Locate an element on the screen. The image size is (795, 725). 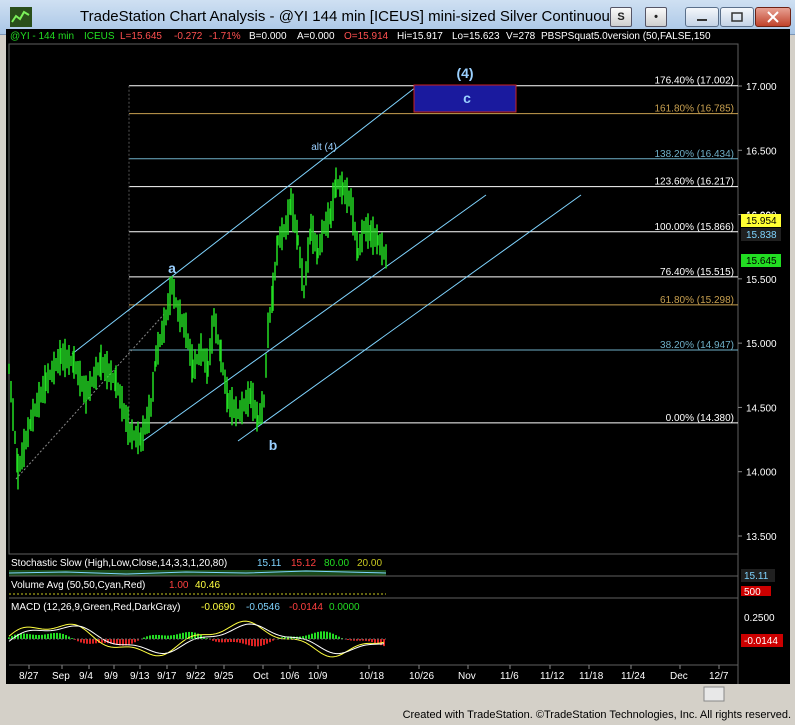
stochastic-k: 15.11 is located at coordinates (269, 563).